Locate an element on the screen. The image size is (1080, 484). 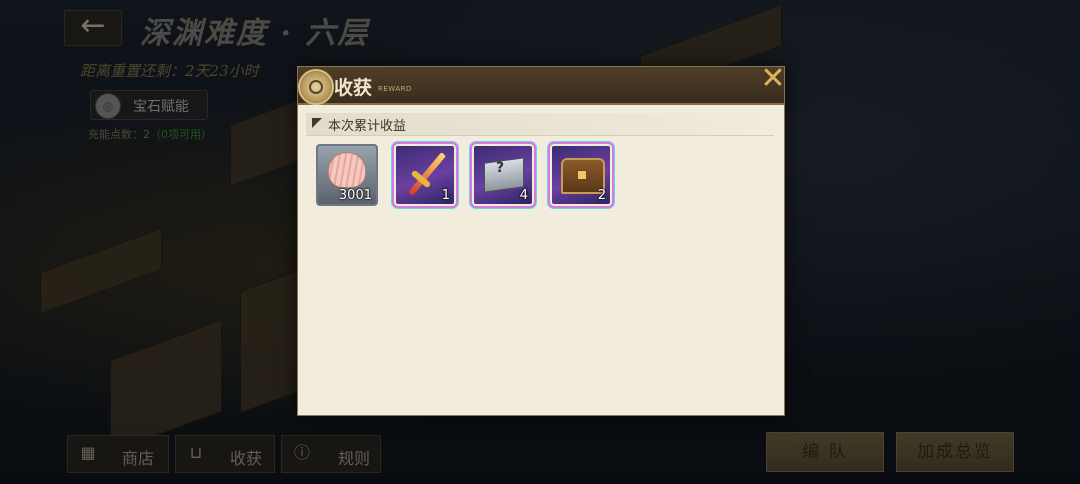
reward-item-mystery-box: ? 4 is located at coordinates (503, 175).